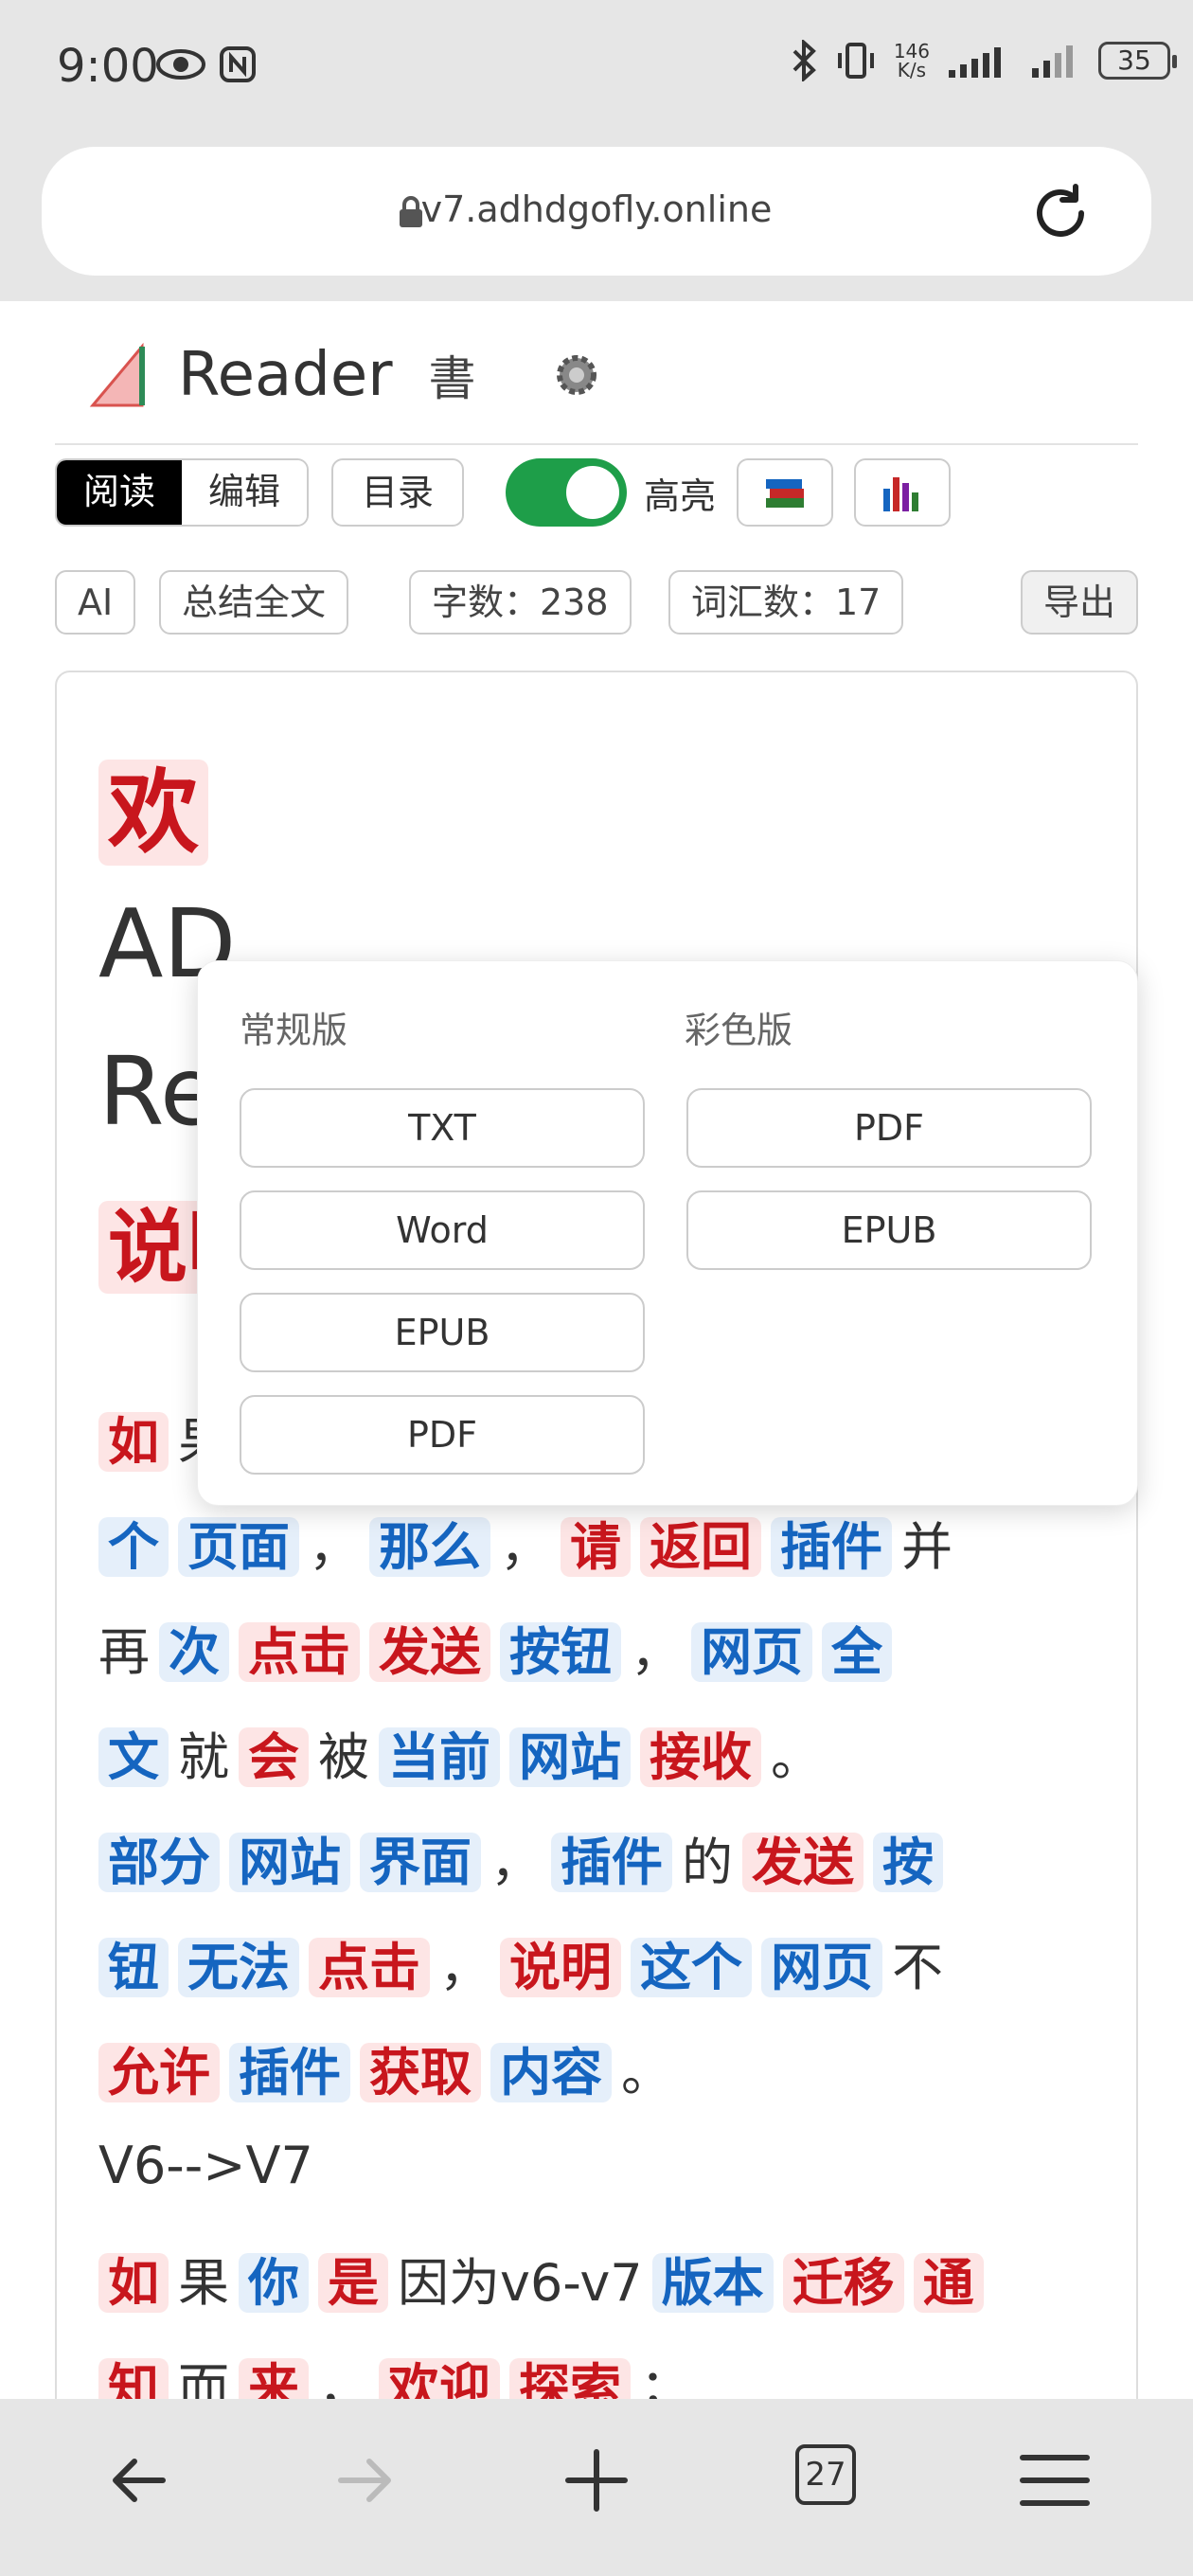 The height and width of the screenshot is (2576, 1193). Describe the element at coordinates (203, 2283) in the screenshot. I see `plain-token: 果` at that location.